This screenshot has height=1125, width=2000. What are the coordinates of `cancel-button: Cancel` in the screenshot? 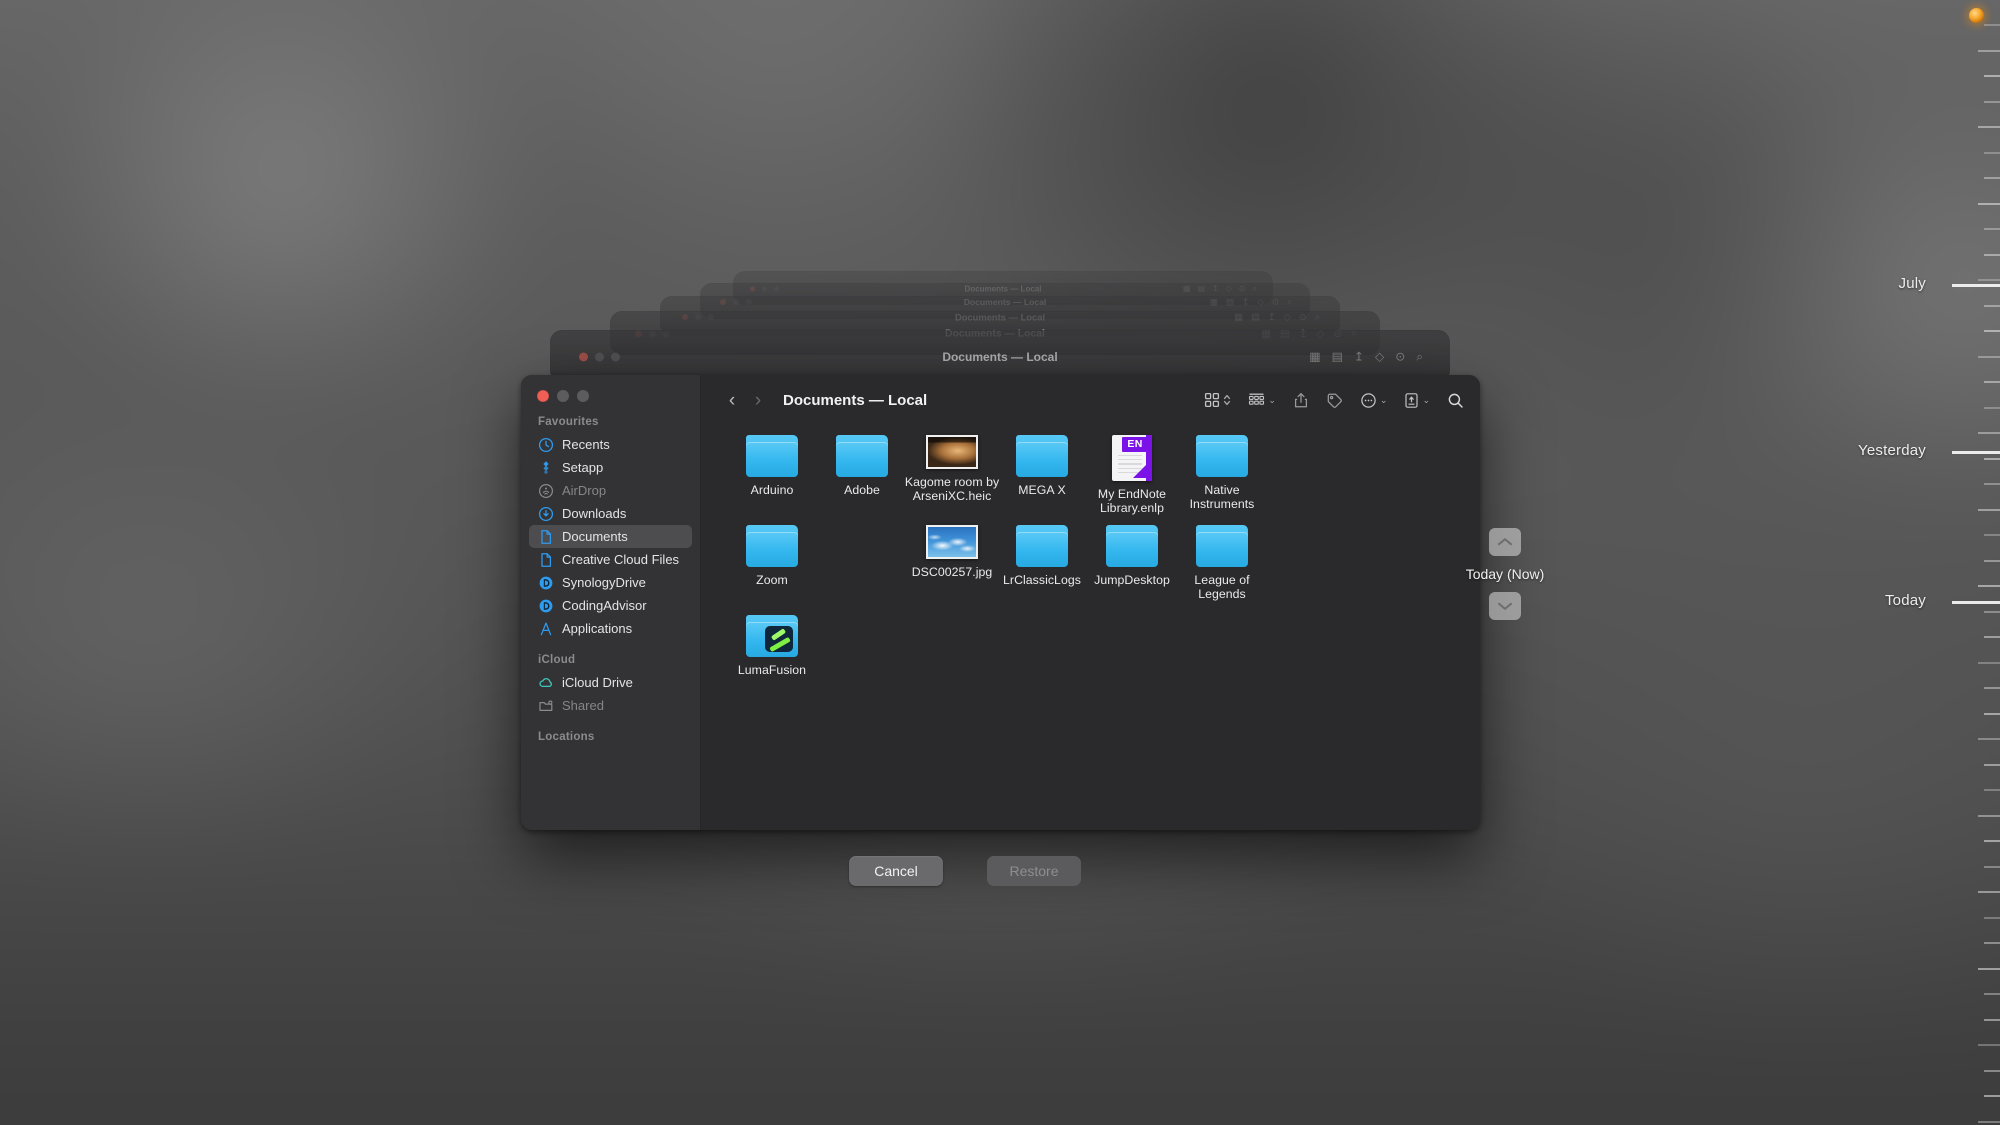 It's located at (896, 871).